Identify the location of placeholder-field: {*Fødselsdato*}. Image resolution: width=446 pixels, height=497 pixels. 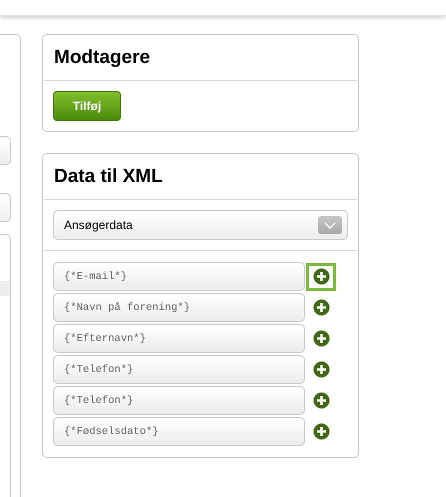
(179, 431).